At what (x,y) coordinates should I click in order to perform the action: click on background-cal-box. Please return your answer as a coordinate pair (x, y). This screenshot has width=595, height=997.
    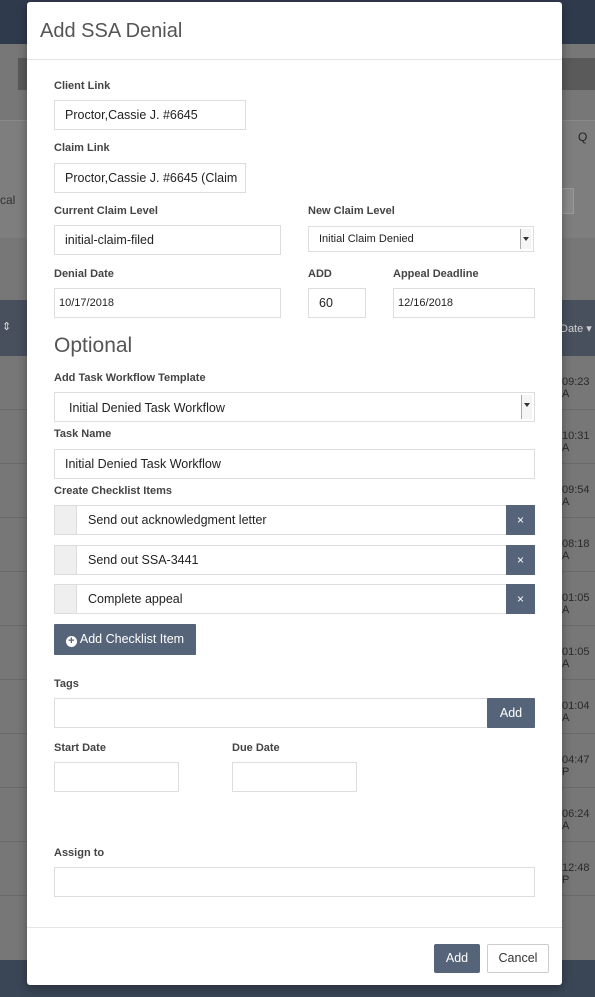
    Looking at the image, I should click on (567, 201).